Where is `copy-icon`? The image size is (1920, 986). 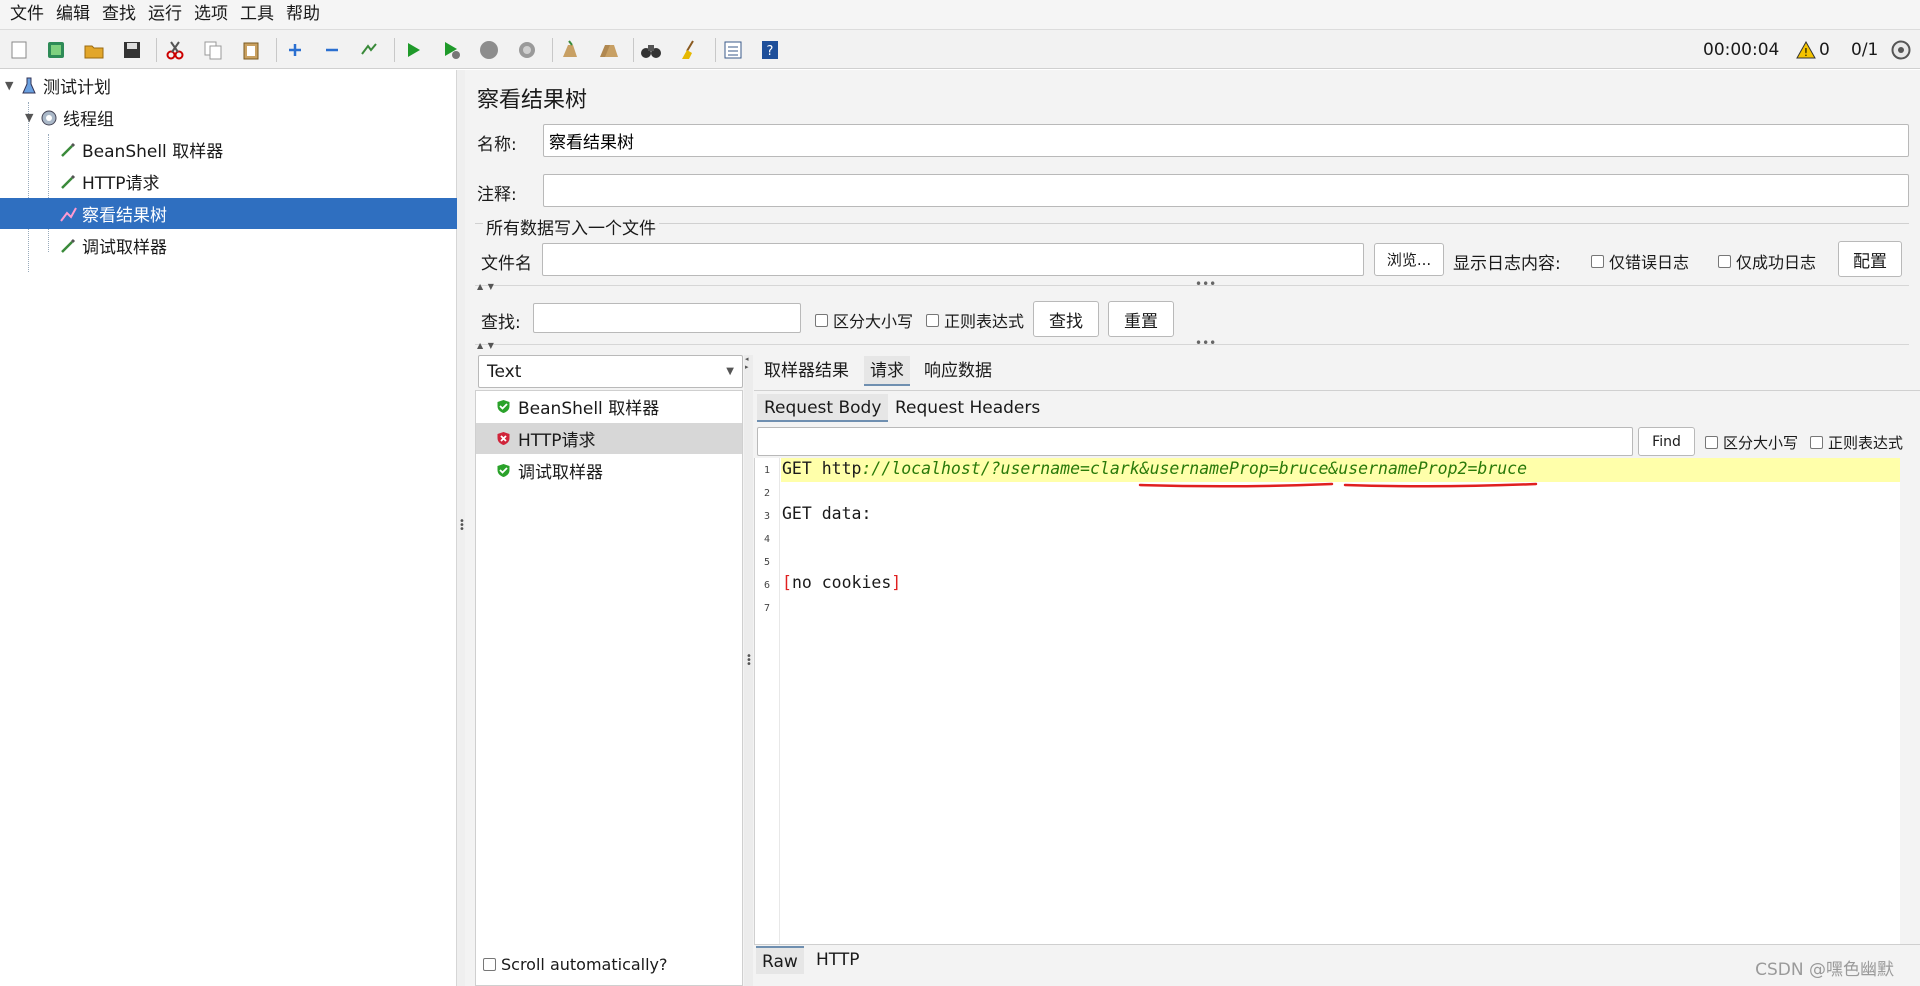 copy-icon is located at coordinates (213, 50).